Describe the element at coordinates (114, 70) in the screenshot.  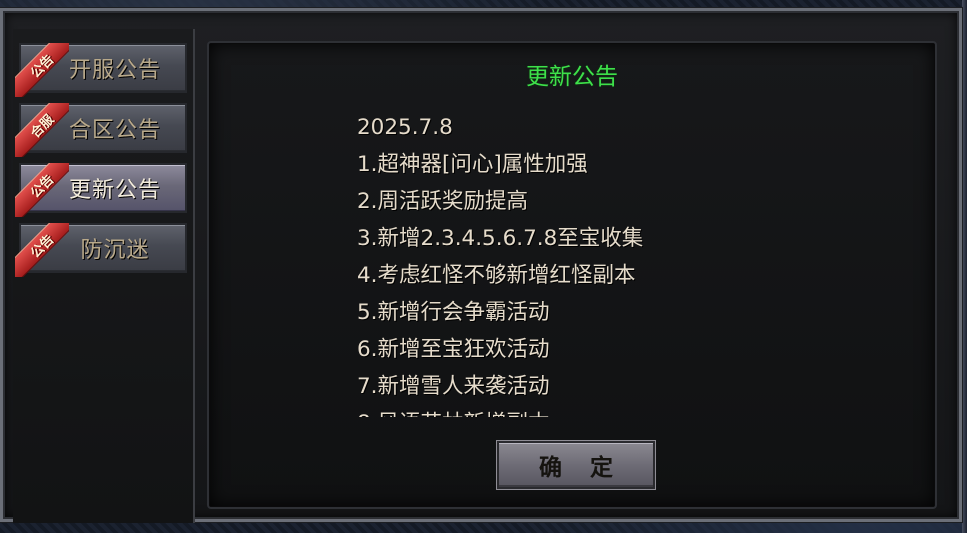
I see `tab-label: 开服公告` at that location.